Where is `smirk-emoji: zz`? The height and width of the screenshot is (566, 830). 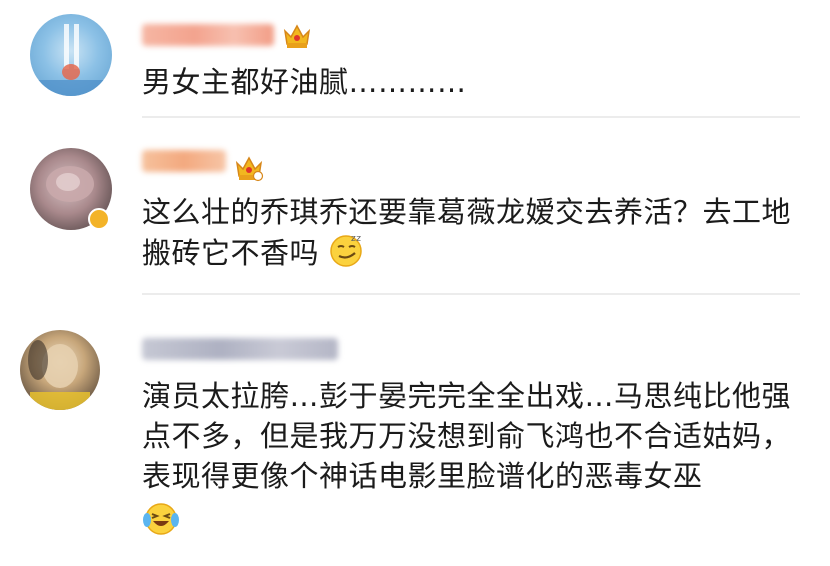
smirk-emoji: zz is located at coordinates (347, 255).